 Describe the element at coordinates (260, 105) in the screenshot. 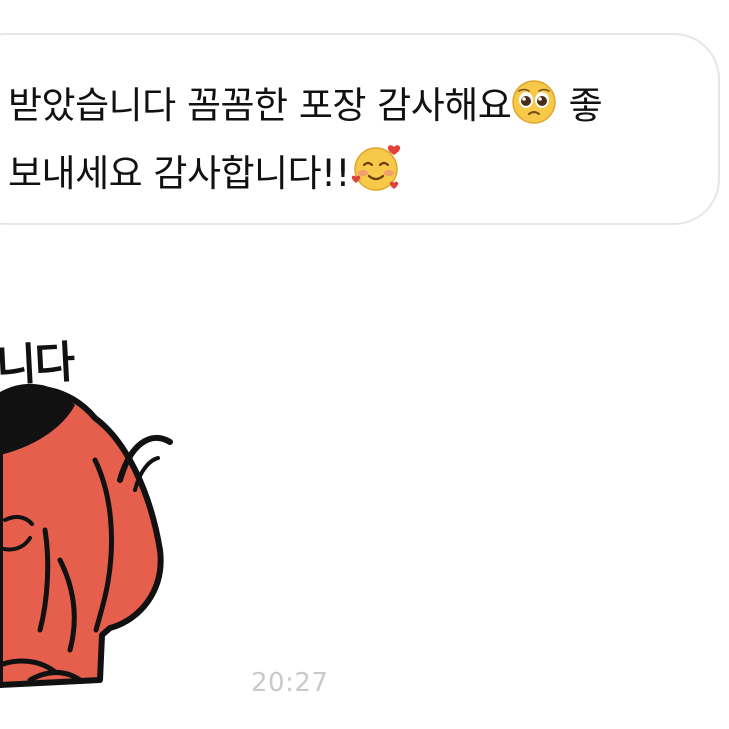

I see `message-line1: 받았습니다 꼼꼼한 포장 감사해요` at that location.